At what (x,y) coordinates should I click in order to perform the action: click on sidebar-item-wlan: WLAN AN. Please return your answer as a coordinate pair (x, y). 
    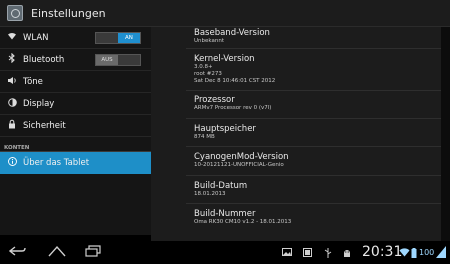
    Looking at the image, I should click on (75, 38).